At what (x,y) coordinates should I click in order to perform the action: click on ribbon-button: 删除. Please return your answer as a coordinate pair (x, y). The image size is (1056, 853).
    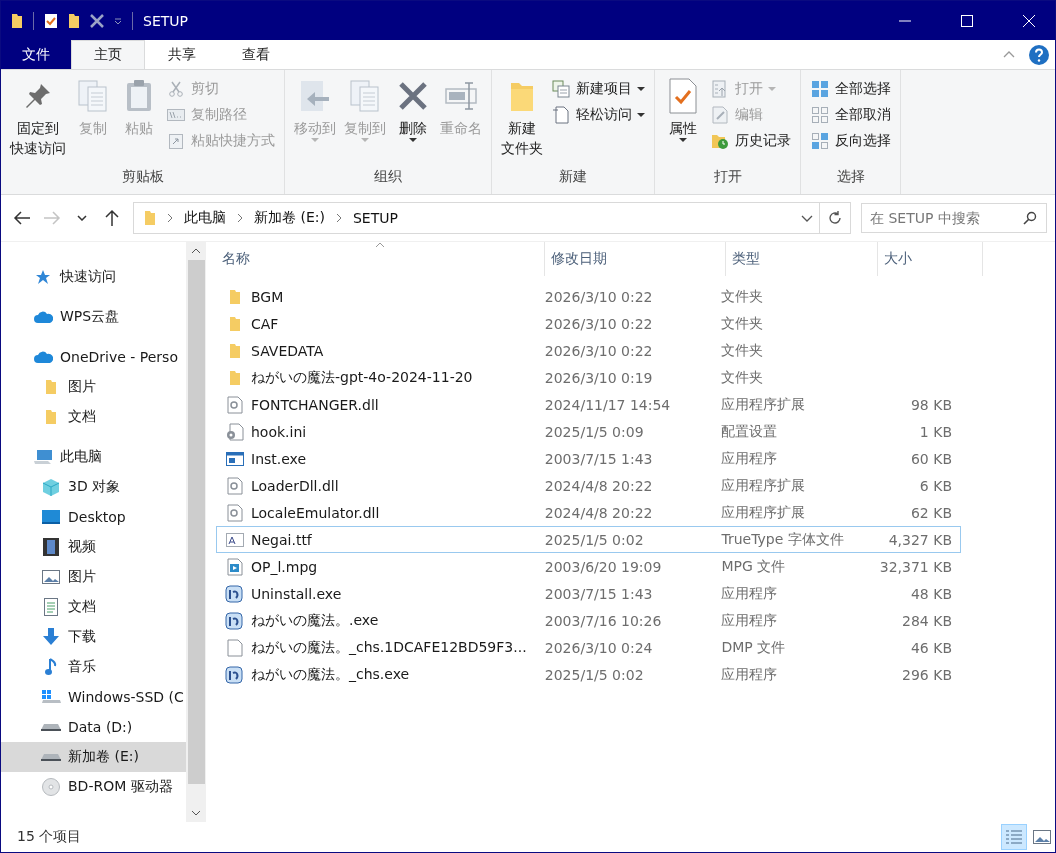
    Looking at the image, I should click on (413, 121).